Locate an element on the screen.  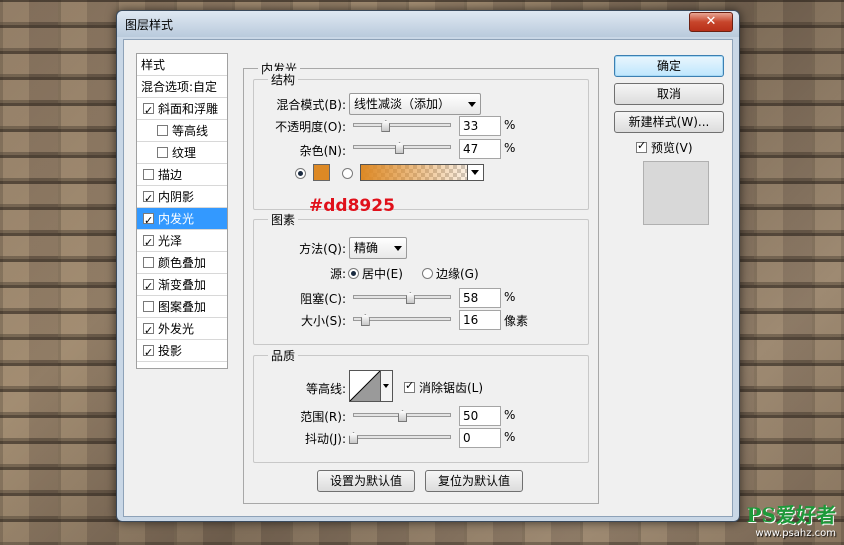
close-button: ✕ is located at coordinates (711, 22).